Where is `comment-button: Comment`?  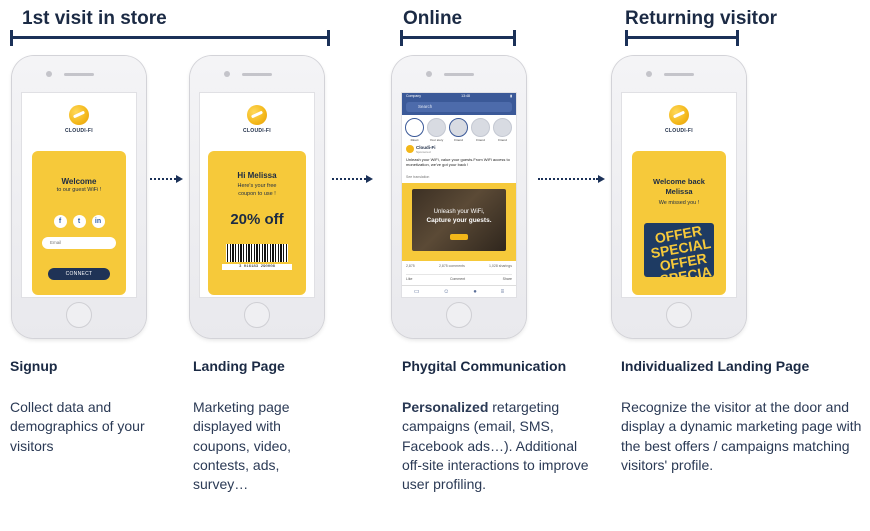
comment-button: Comment is located at coordinates (457, 279).